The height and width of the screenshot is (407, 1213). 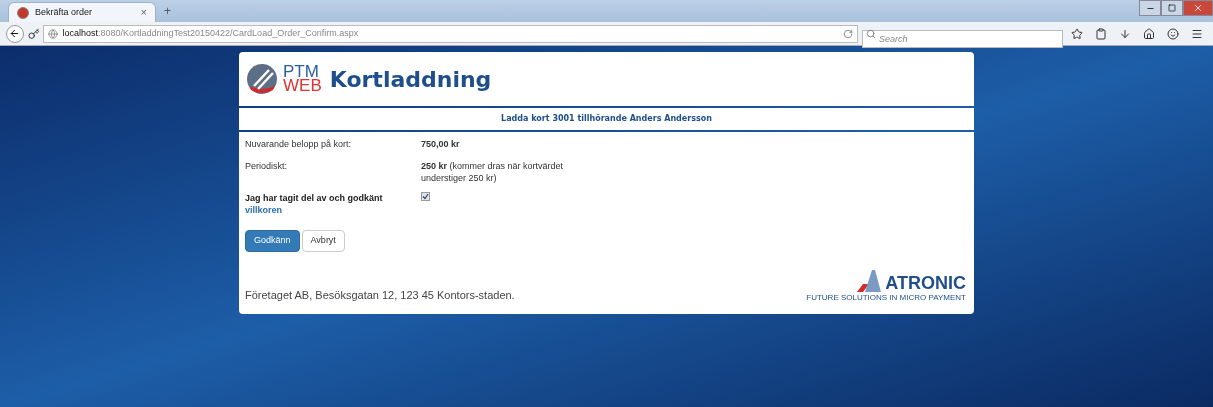 I want to click on maximize-icon, so click(x=1172, y=8).